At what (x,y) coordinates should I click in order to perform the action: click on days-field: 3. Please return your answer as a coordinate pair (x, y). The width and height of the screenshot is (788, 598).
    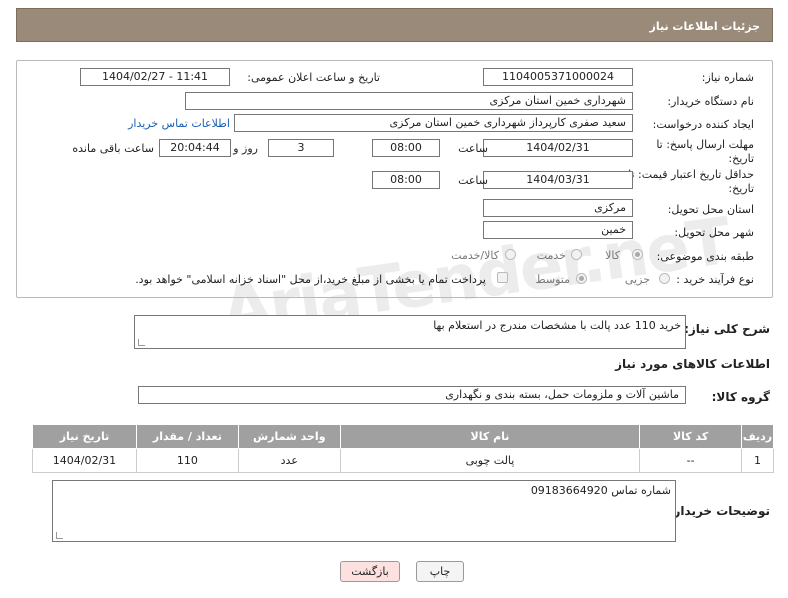
    Looking at the image, I should click on (301, 148).